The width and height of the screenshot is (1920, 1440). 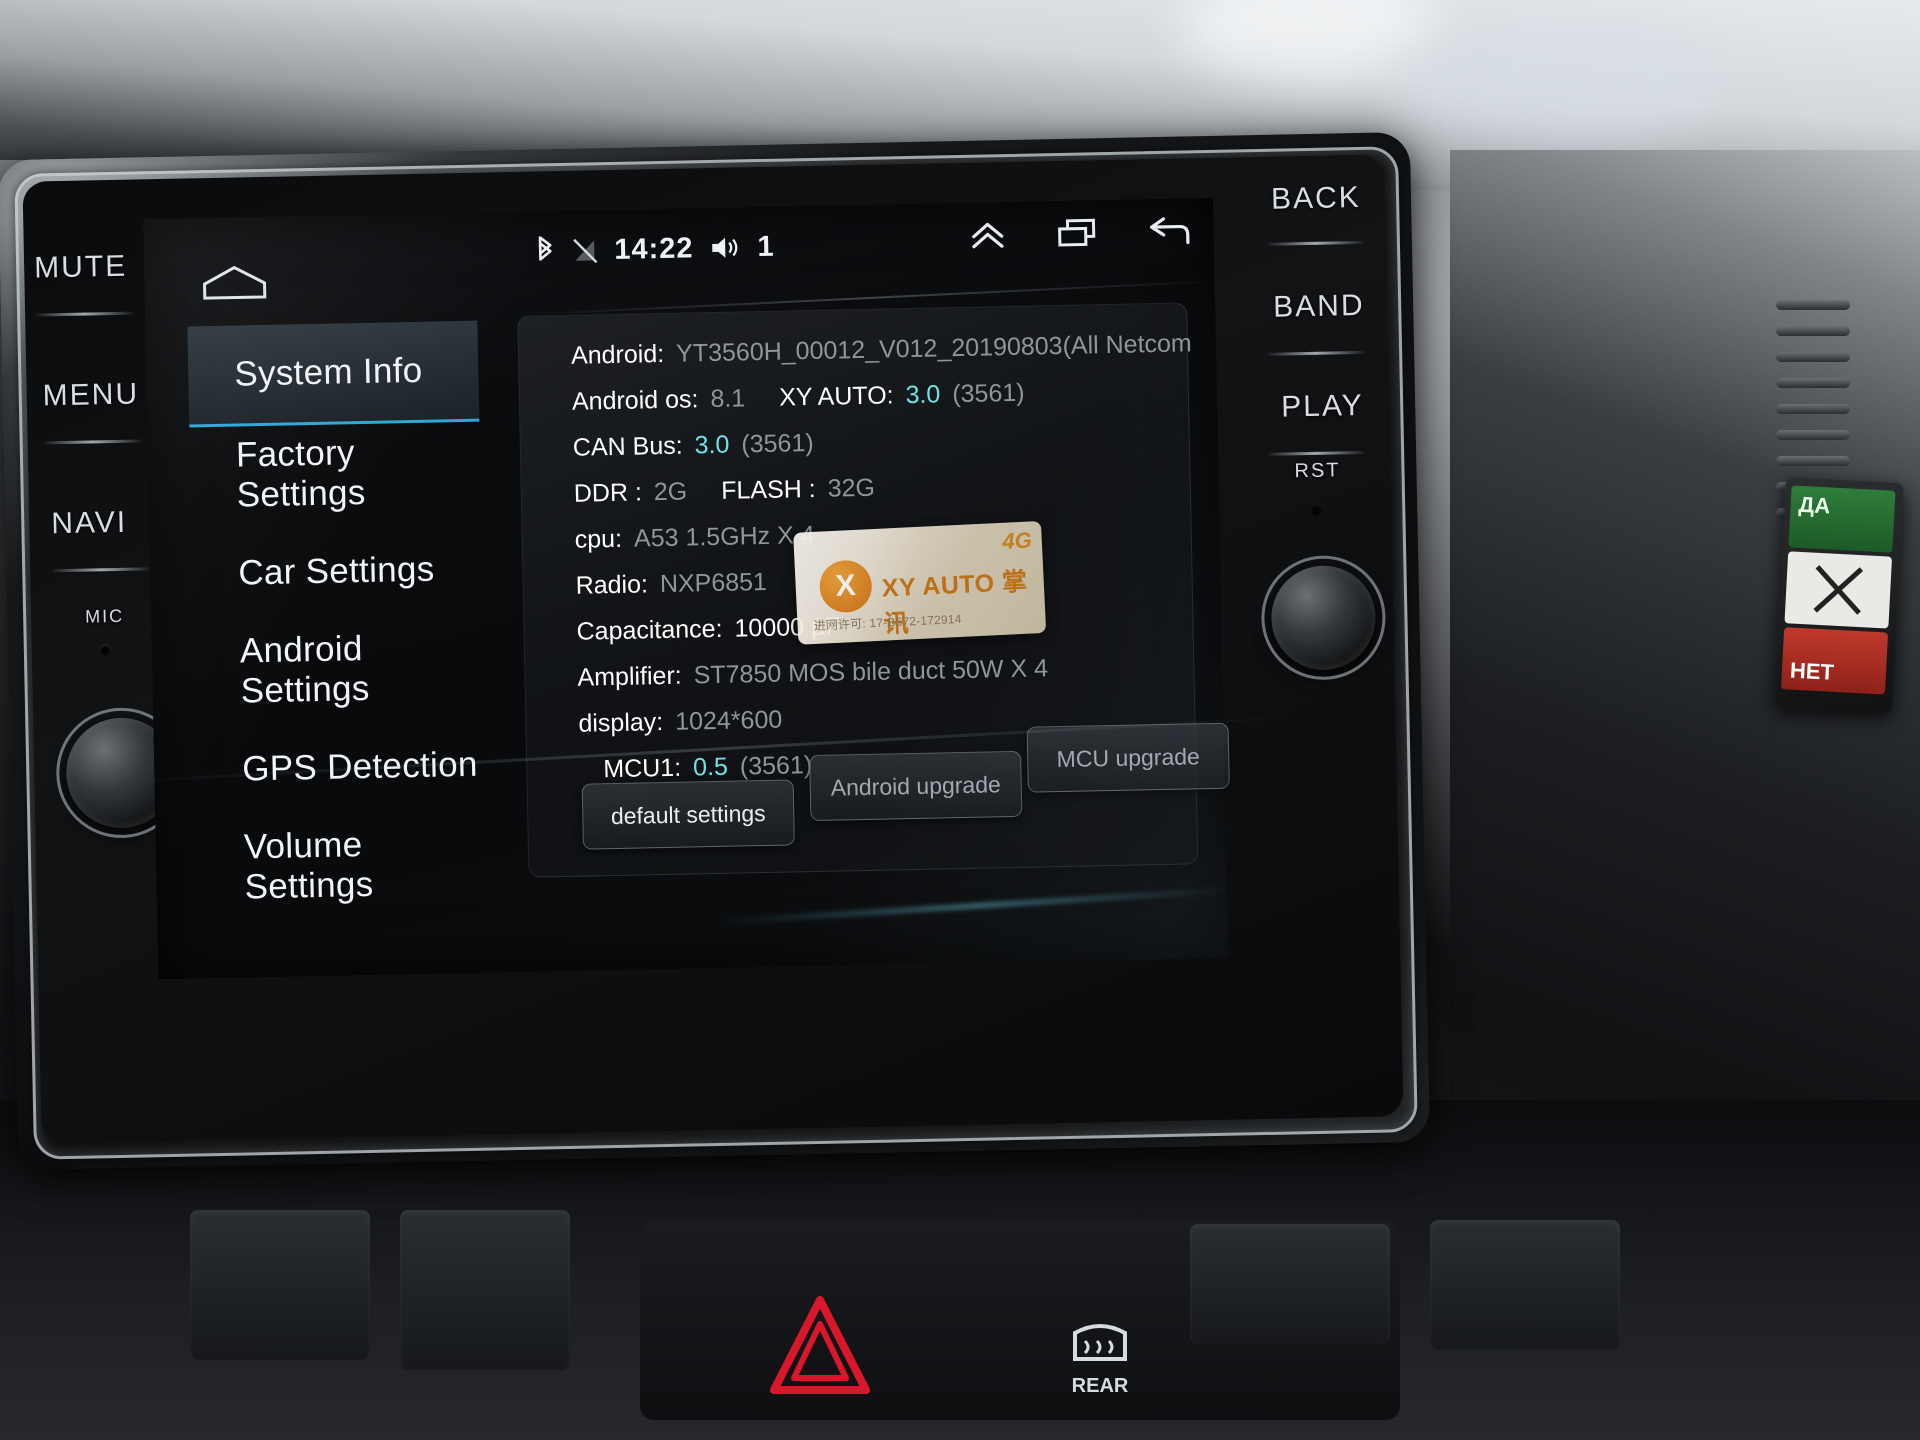 I want to click on hazard-button, so click(x=820, y=1345).